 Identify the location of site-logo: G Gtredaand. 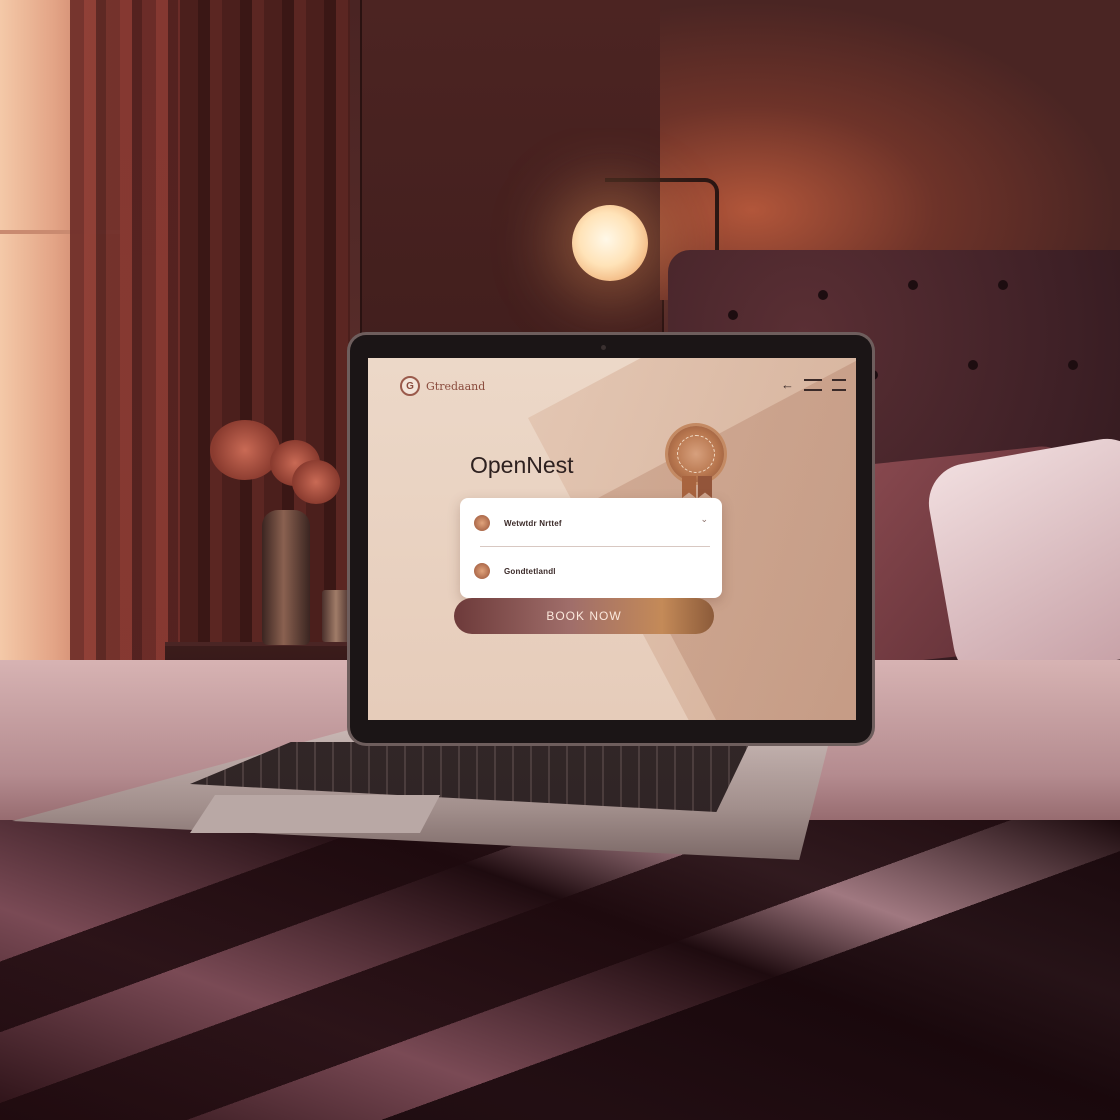
(442, 386).